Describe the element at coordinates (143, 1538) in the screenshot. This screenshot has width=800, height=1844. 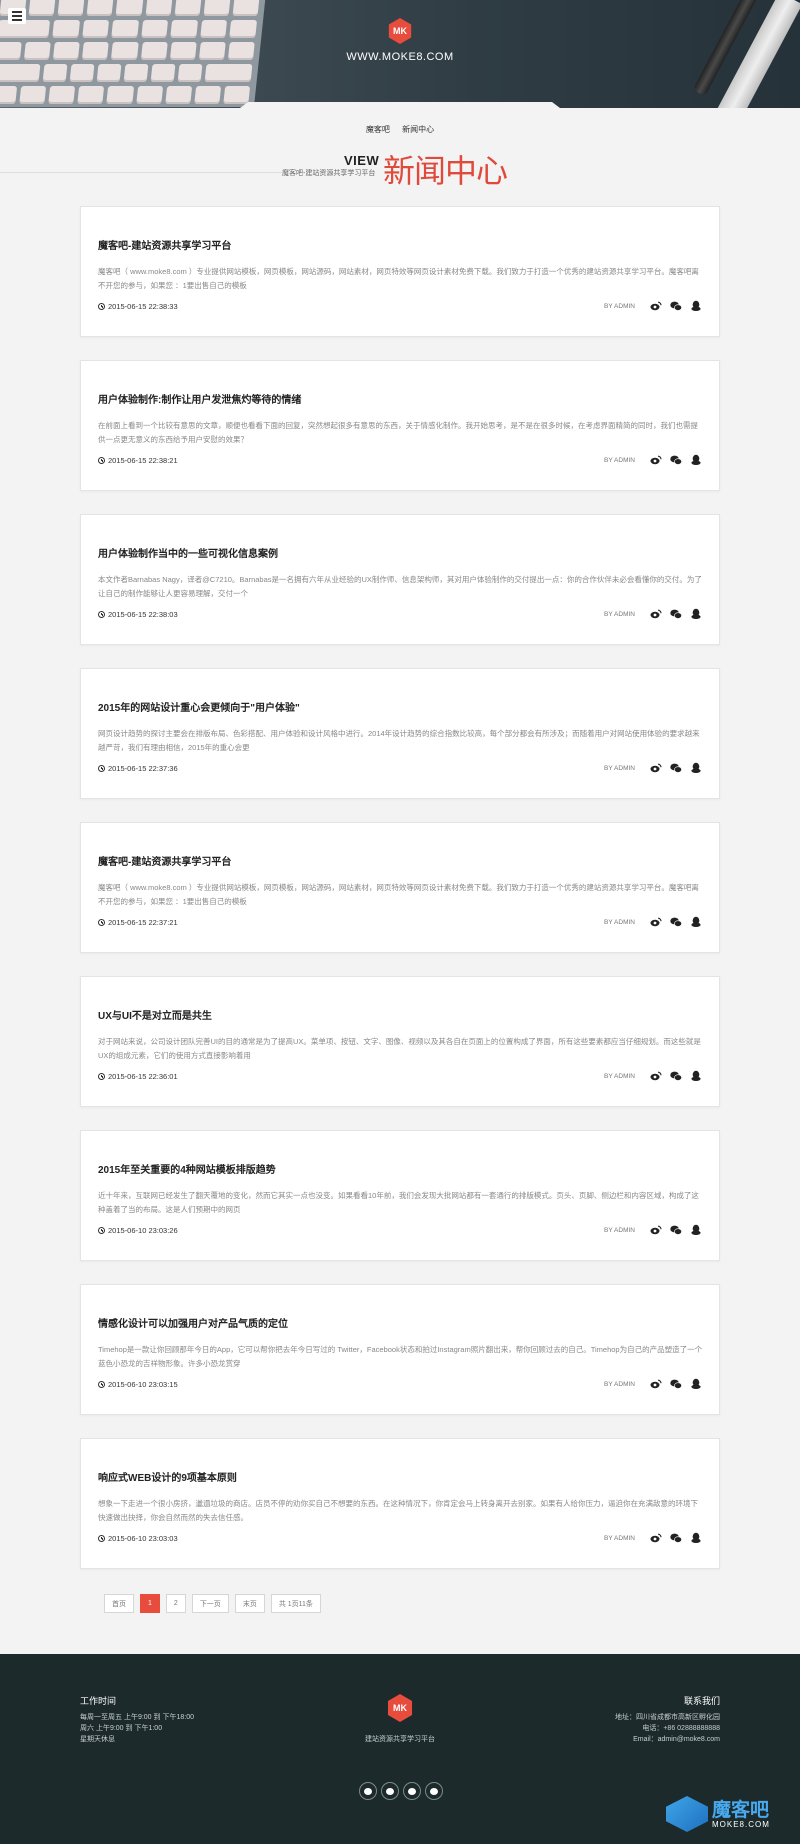
I see `article-date-text: 2015-06-10 23:03:03` at that location.